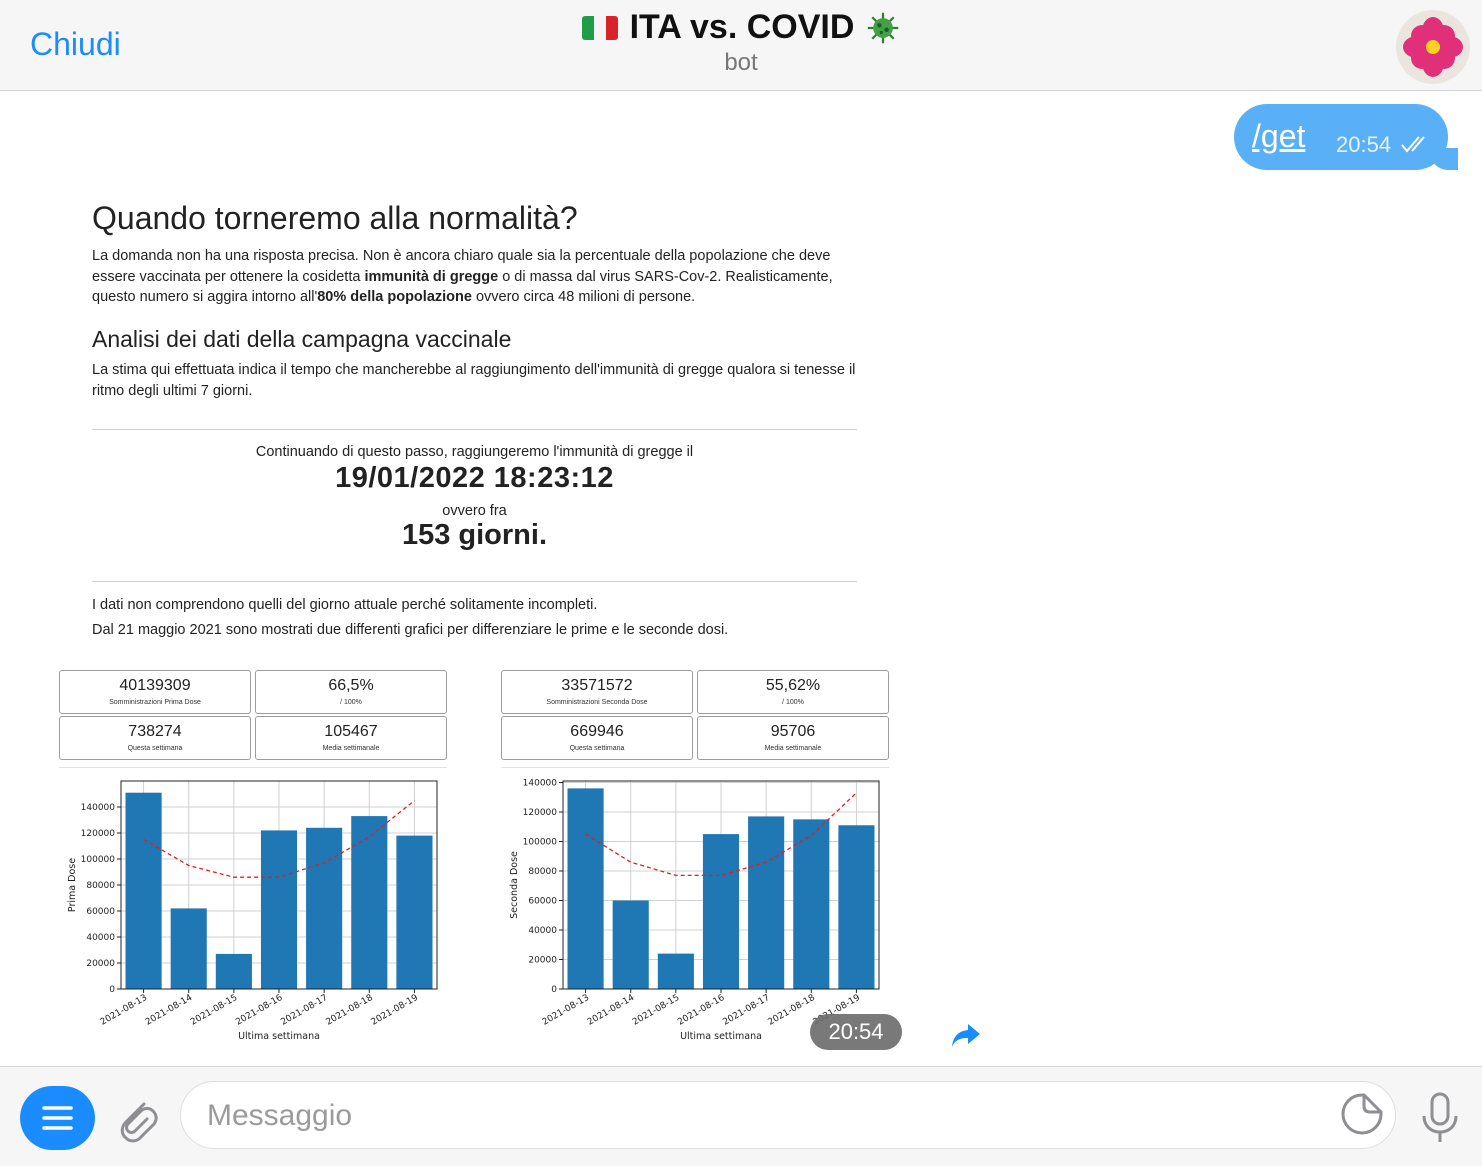 The width and height of the screenshot is (1482, 1166). I want to click on top-bar: Chiudi ITA vs. COVID bot, so click(741, 45).